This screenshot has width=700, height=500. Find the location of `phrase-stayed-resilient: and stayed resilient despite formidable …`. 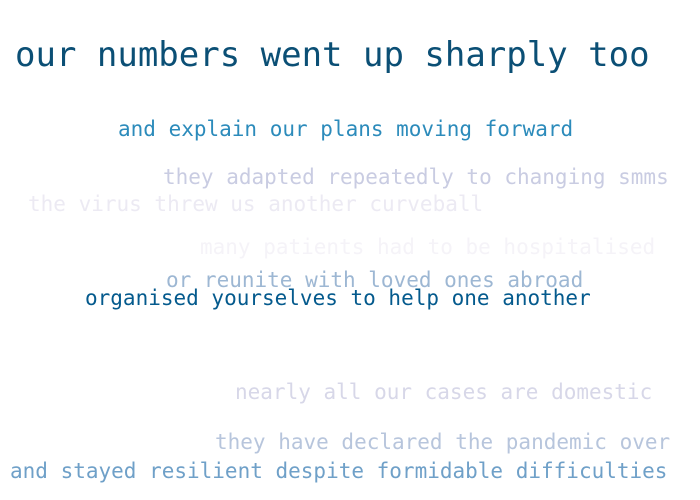

phrase-stayed-resilient: and stayed resilient despite formidable … is located at coordinates (339, 471).